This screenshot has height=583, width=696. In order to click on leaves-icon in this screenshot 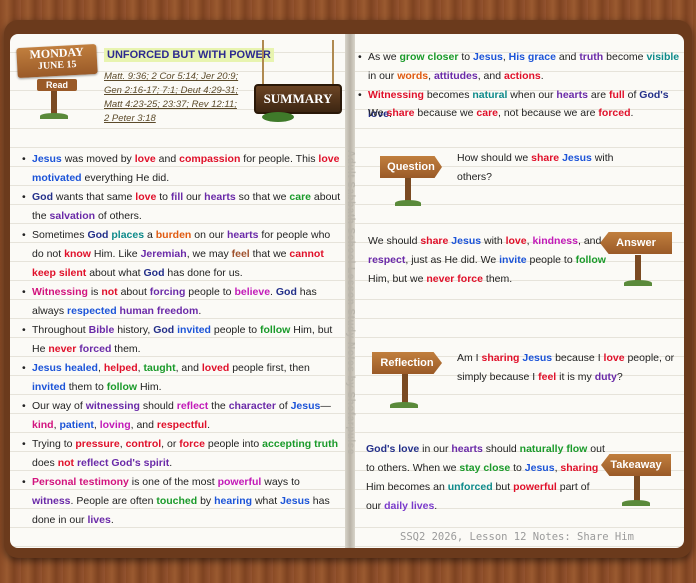, I will do `click(278, 117)`.